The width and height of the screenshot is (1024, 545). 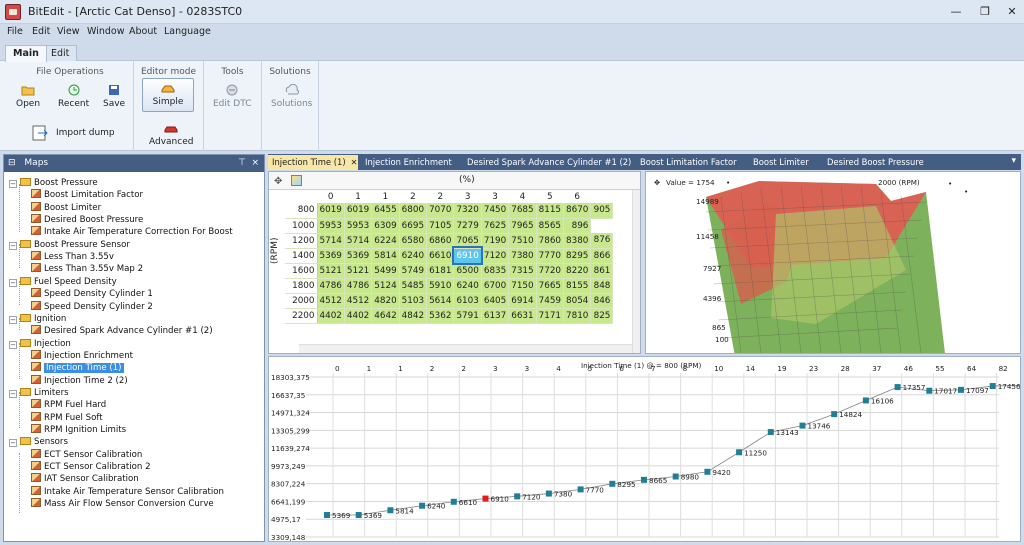 What do you see at coordinates (301, 301) in the screenshot?
I see `row-header: 2000` at bounding box center [301, 301].